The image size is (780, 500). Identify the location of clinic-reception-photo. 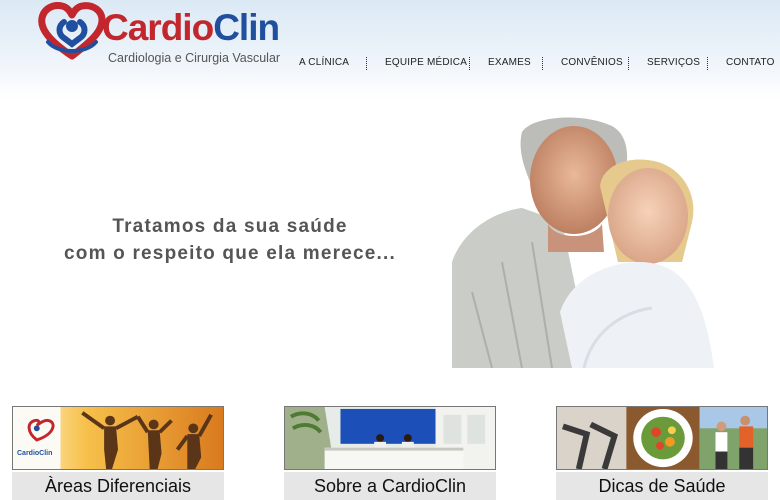
(390, 438).